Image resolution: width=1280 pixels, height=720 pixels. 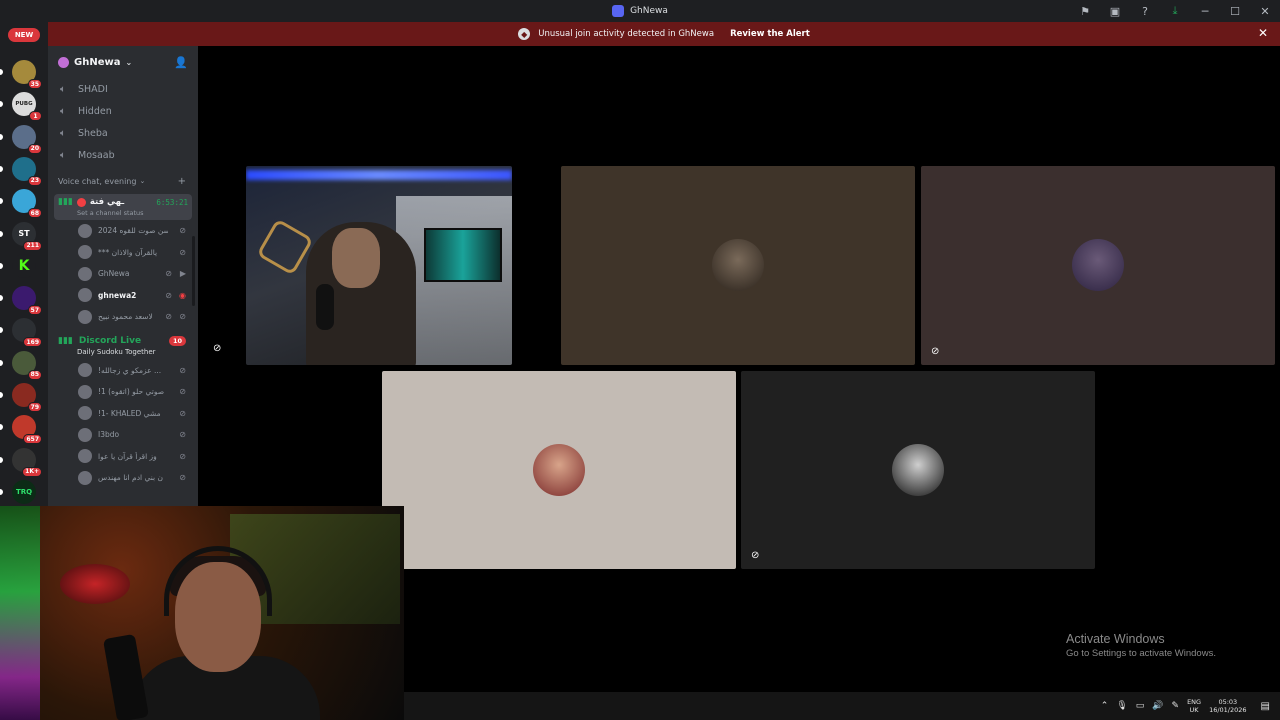 What do you see at coordinates (1176, 706) in the screenshot?
I see `pen-icon: ✎` at bounding box center [1176, 706].